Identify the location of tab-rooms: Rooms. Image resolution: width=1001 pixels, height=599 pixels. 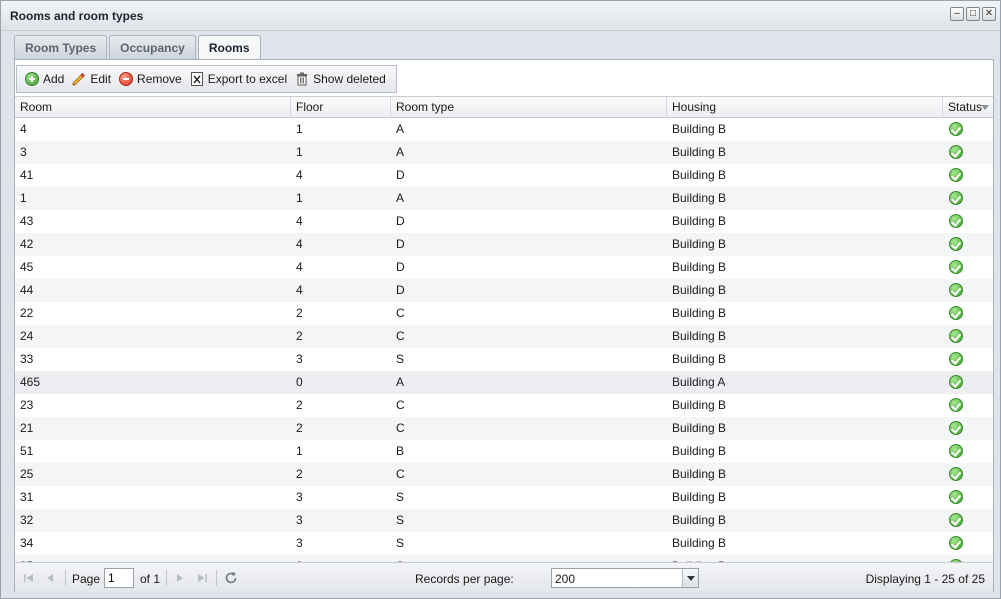
(229, 47).